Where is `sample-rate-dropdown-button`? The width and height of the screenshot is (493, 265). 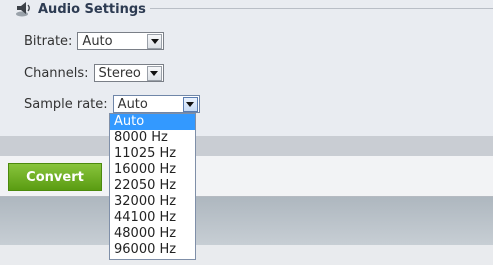 sample-rate-dropdown-button is located at coordinates (190, 104).